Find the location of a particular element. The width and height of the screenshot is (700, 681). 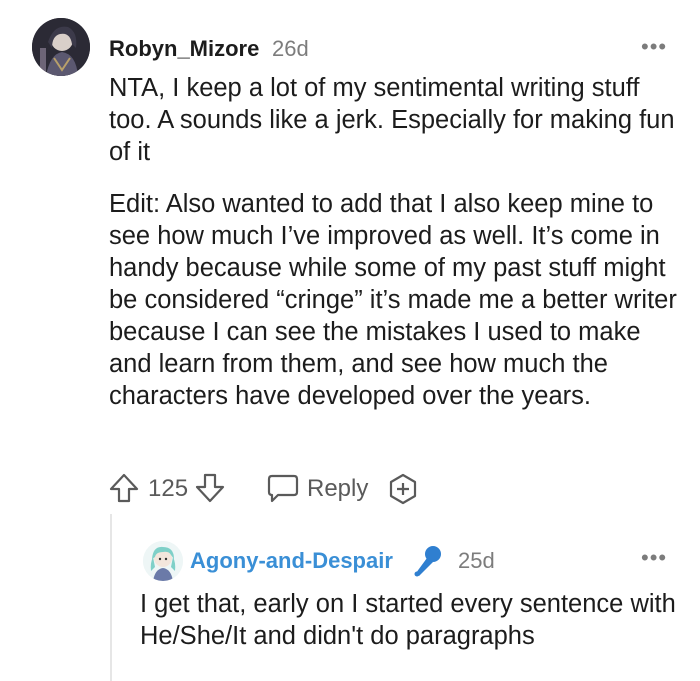

comment-author: Robyn_Mizore is located at coordinates (184, 49).